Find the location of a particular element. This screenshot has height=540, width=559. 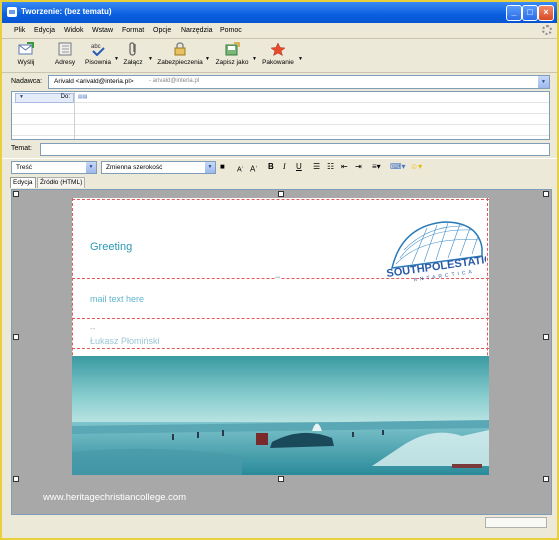

tab-source-html: Źródło (HTML) is located at coordinates (61, 182).